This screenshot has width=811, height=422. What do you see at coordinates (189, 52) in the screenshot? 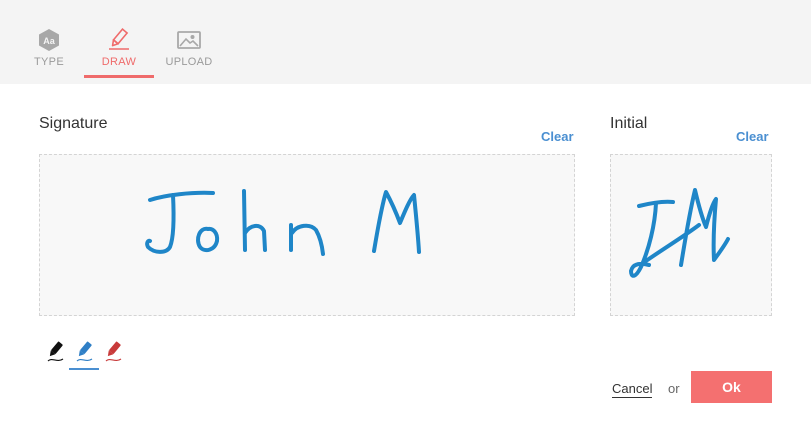
I see `tab-upload: UPLOAD` at bounding box center [189, 52].